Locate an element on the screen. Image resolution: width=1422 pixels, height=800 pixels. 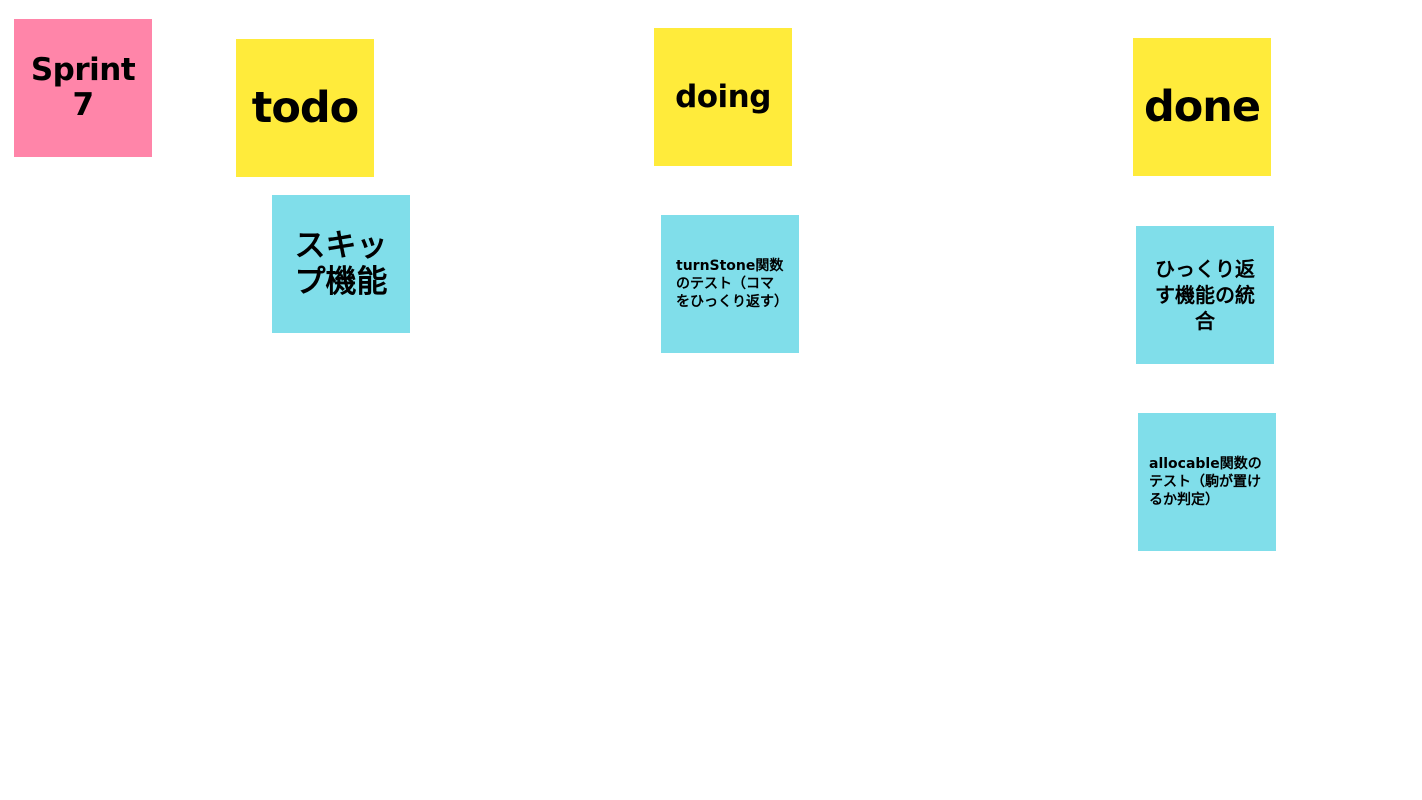
sticky-note-done-card: allocable関数のテスト（駒が置けるか判定） is located at coordinates (1207, 482).